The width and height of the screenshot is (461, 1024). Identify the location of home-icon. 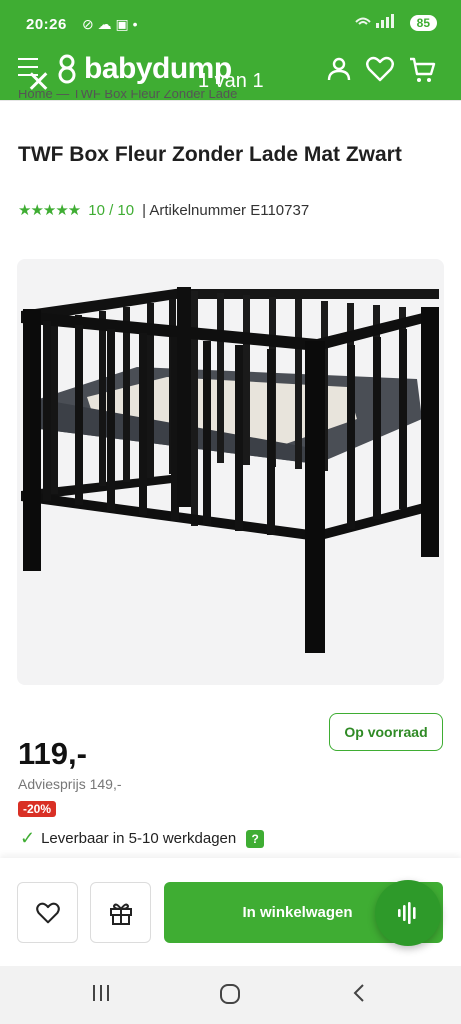
(230, 996).